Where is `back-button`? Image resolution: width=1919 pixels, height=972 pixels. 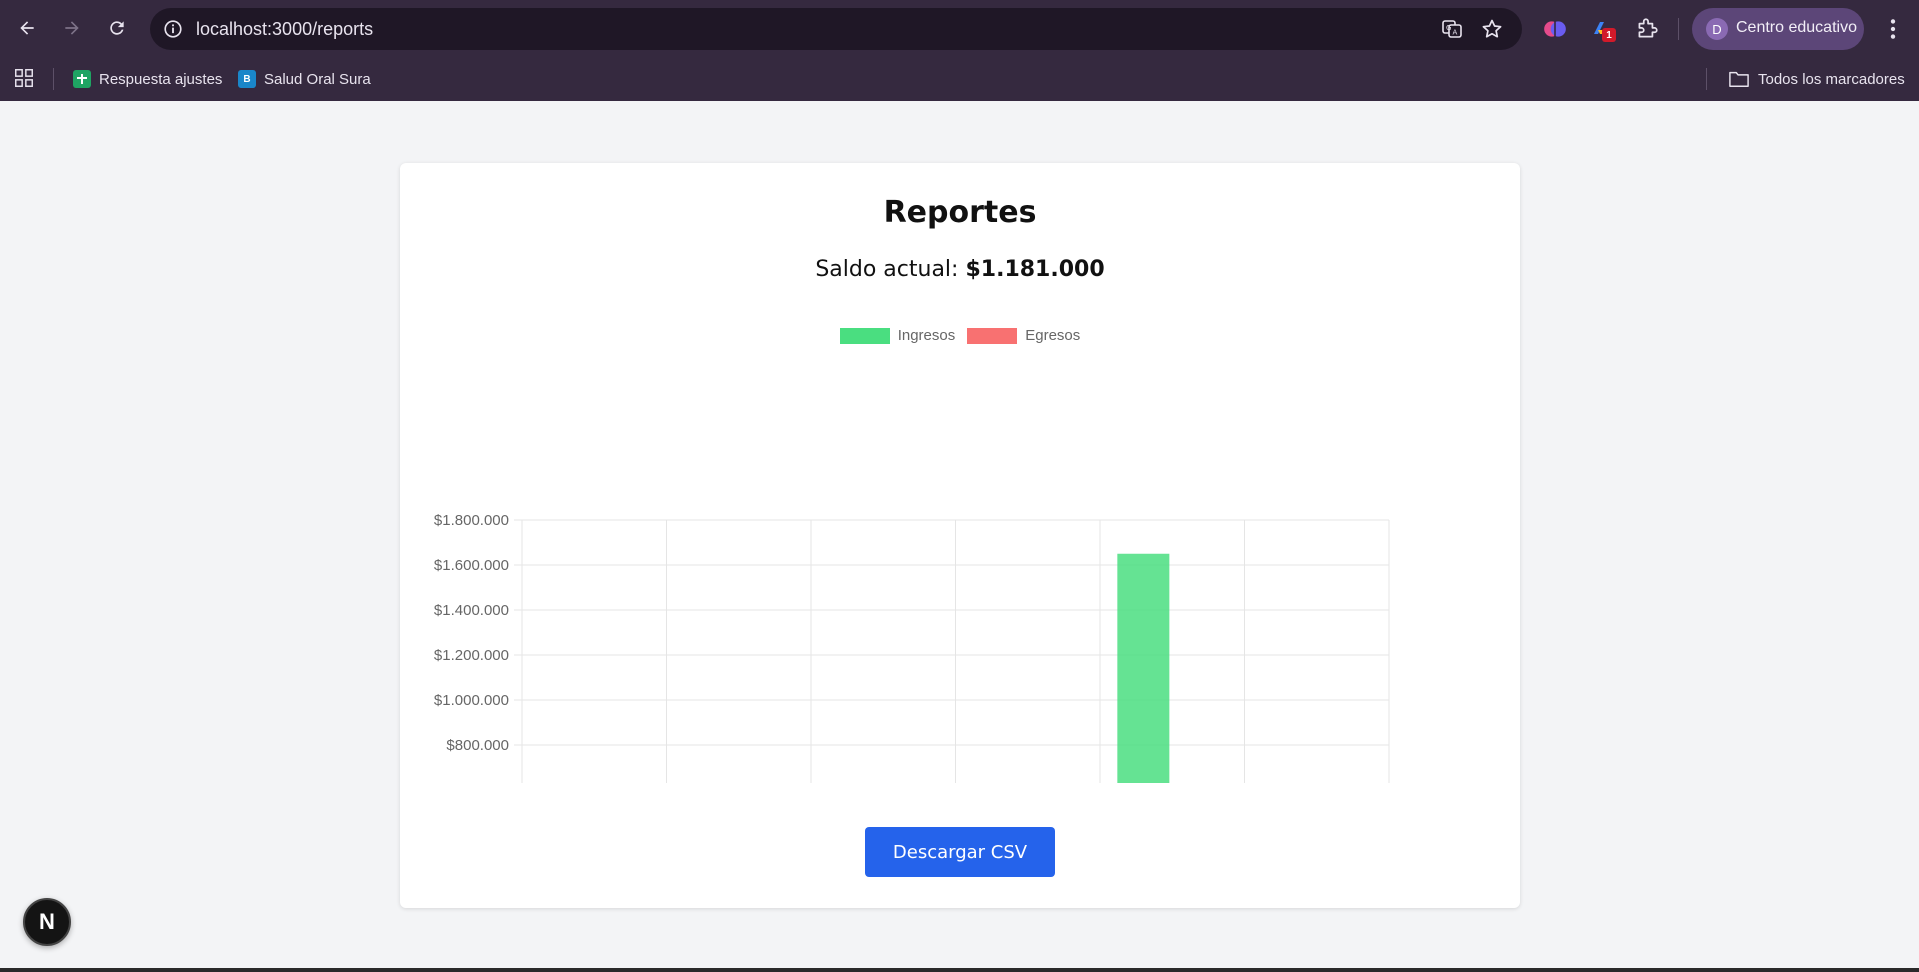 back-button is located at coordinates (27, 28).